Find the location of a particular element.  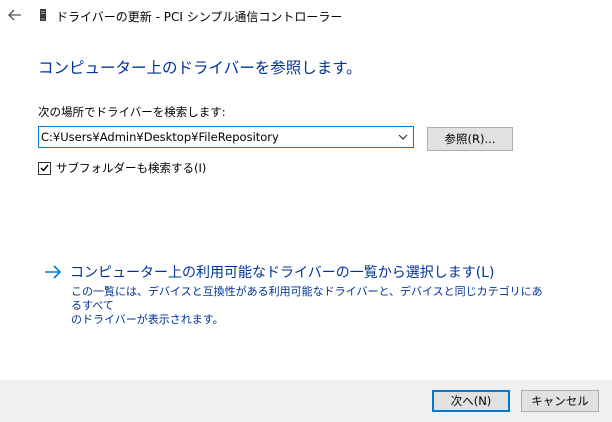

search-path-combobox is located at coordinates (226, 137).